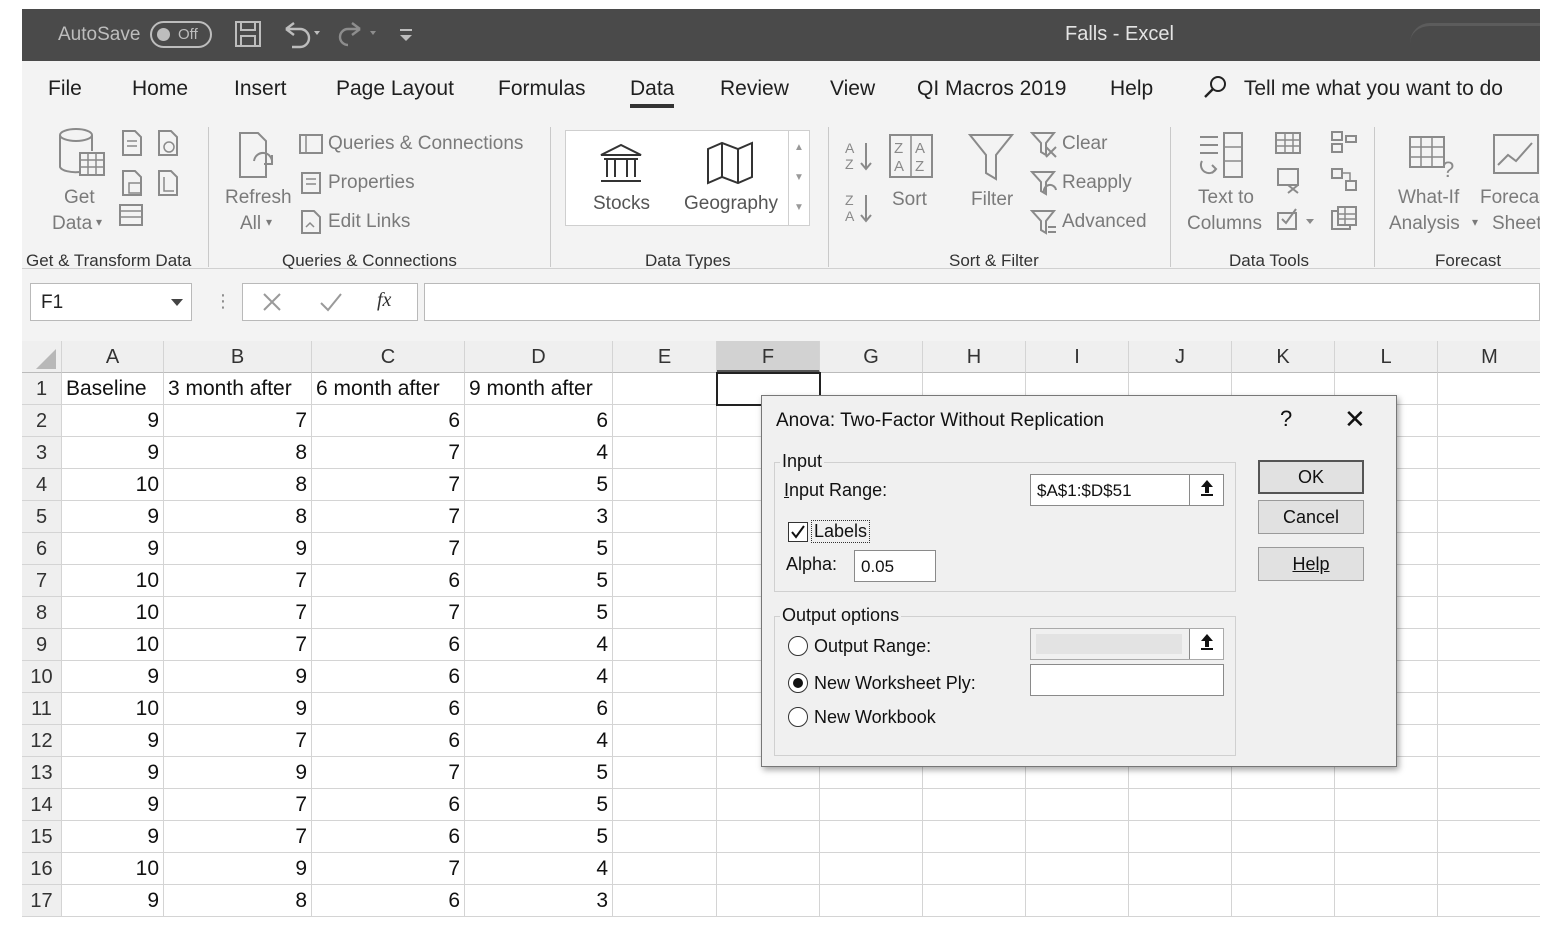  Describe the element at coordinates (1180, 357) in the screenshot. I see `column-header-j: J` at that location.